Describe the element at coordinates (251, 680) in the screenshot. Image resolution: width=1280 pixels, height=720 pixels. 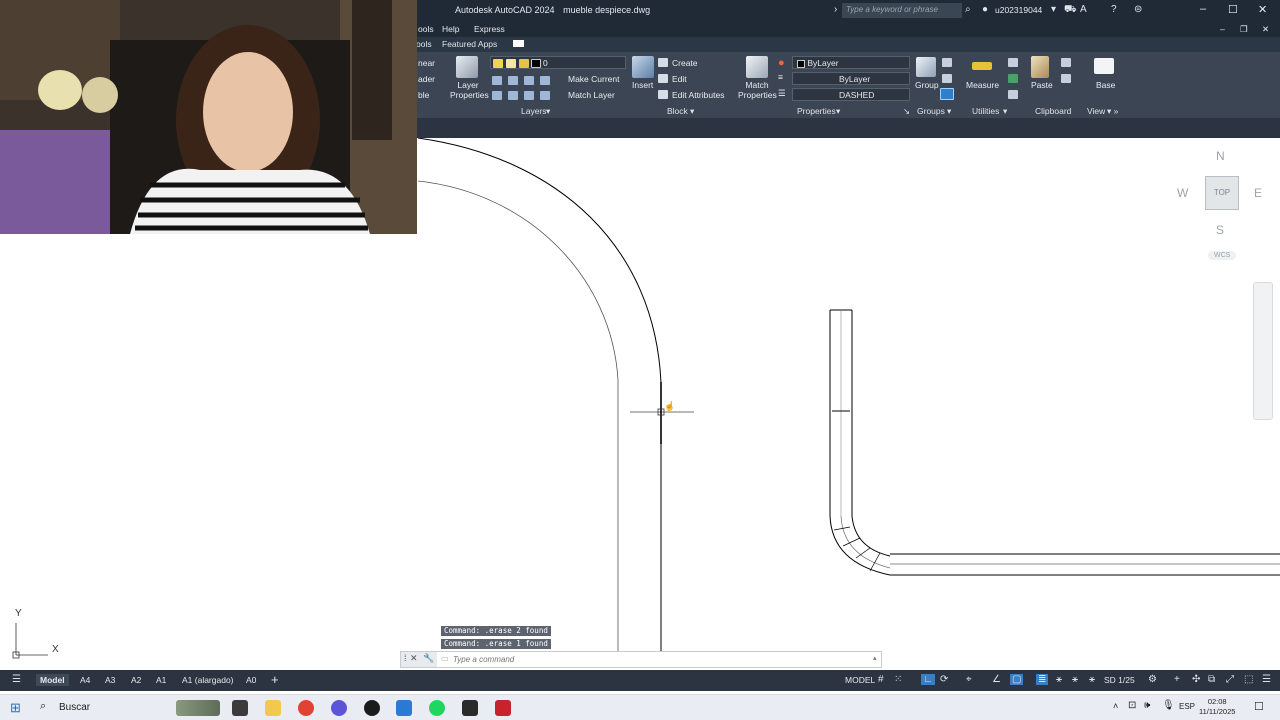
I see `layout-tab-a0: A0` at that location.